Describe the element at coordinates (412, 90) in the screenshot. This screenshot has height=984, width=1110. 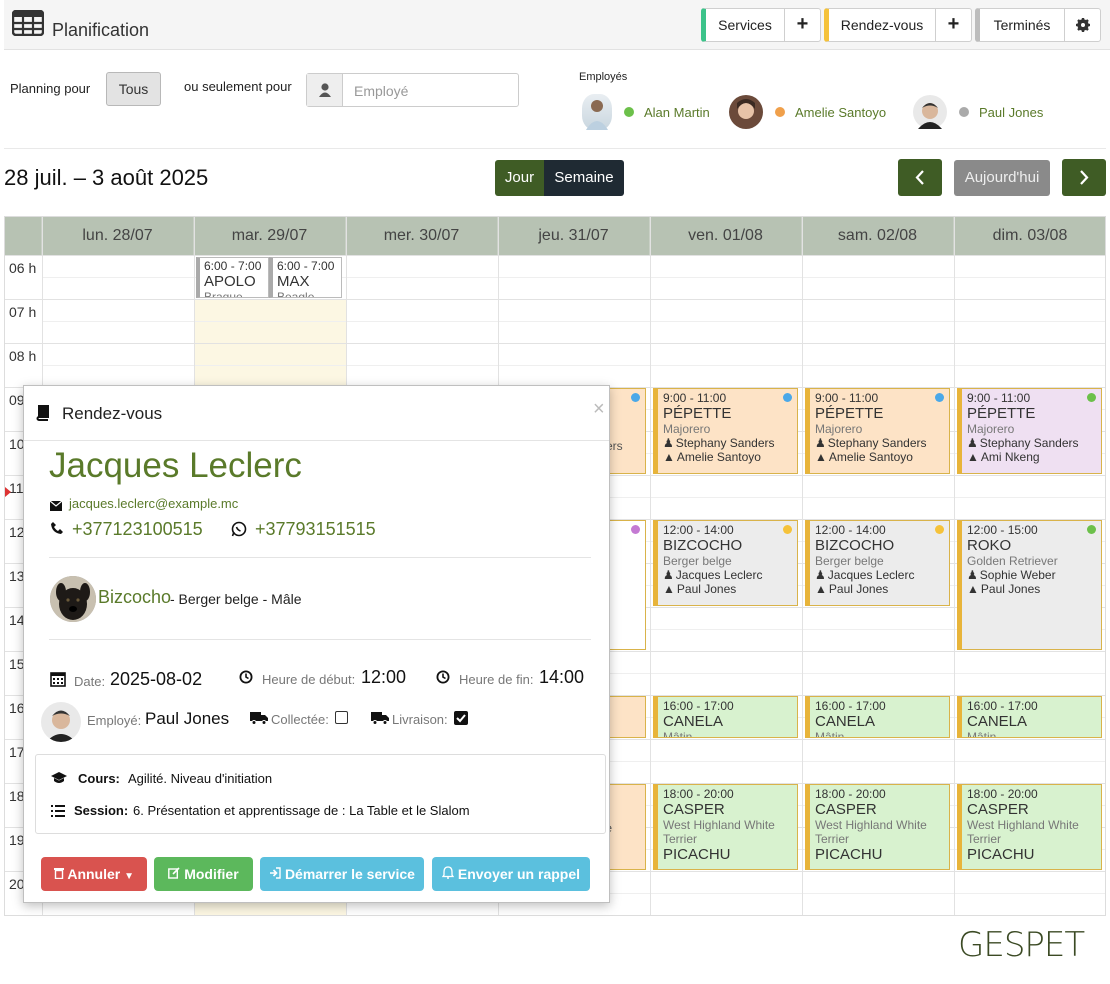
I see `employee-filter: Employé` at that location.